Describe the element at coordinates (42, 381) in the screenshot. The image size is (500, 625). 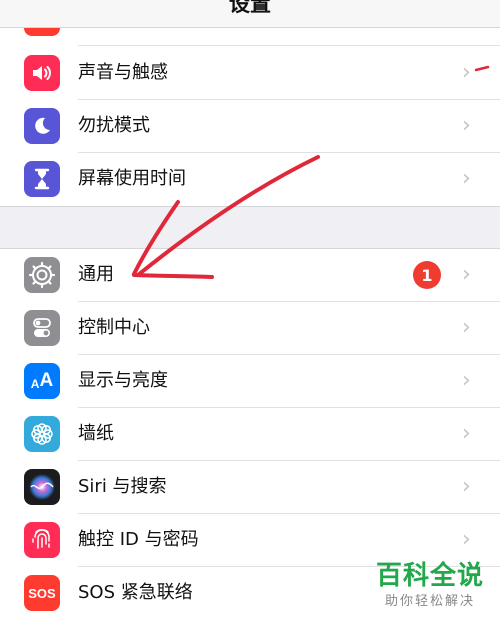
I see `text-size-icon: AA` at that location.